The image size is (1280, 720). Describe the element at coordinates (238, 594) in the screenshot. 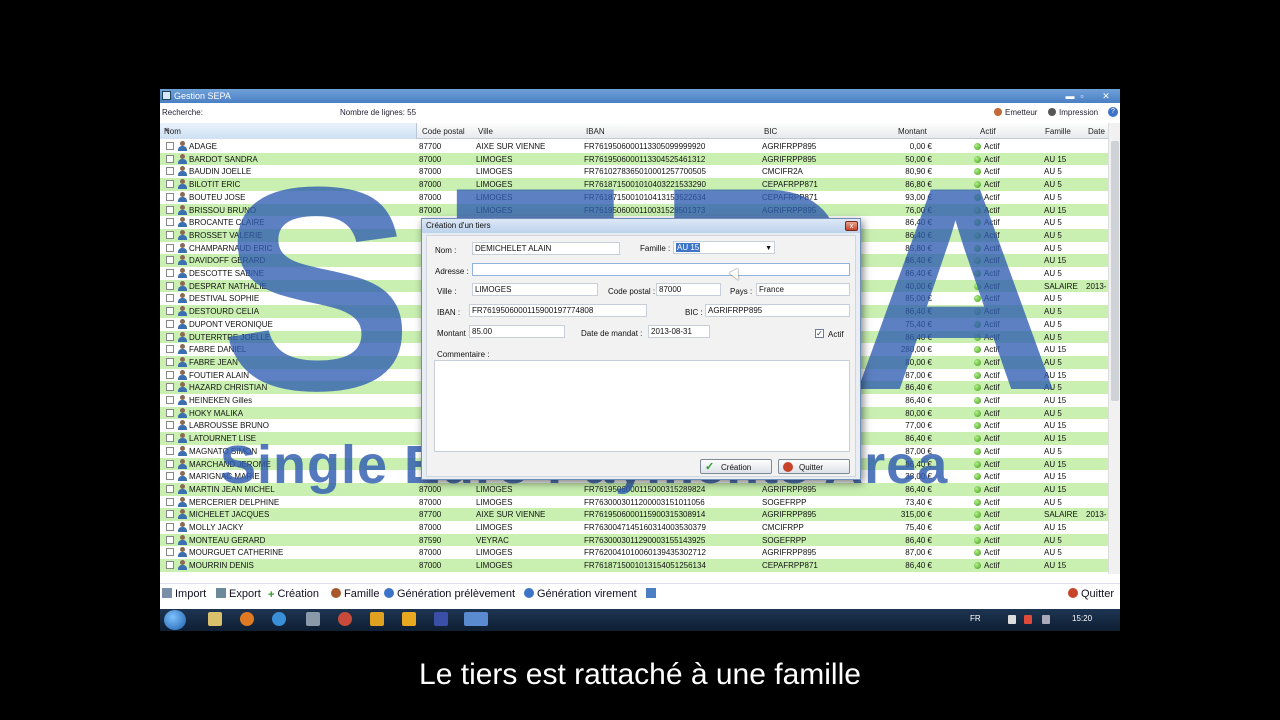

I see `export-button: Export` at that location.